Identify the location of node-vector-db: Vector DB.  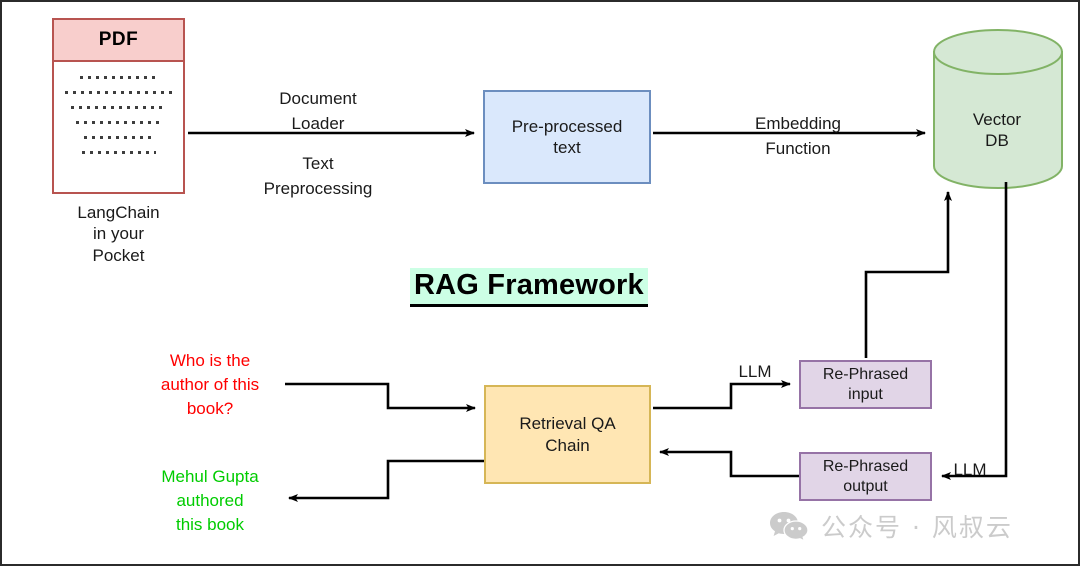
(997, 129).